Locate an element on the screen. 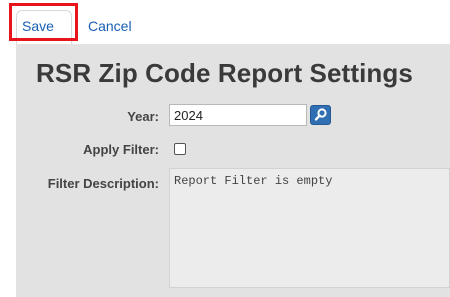 The height and width of the screenshot is (297, 450). year-lookup-button is located at coordinates (320, 115).